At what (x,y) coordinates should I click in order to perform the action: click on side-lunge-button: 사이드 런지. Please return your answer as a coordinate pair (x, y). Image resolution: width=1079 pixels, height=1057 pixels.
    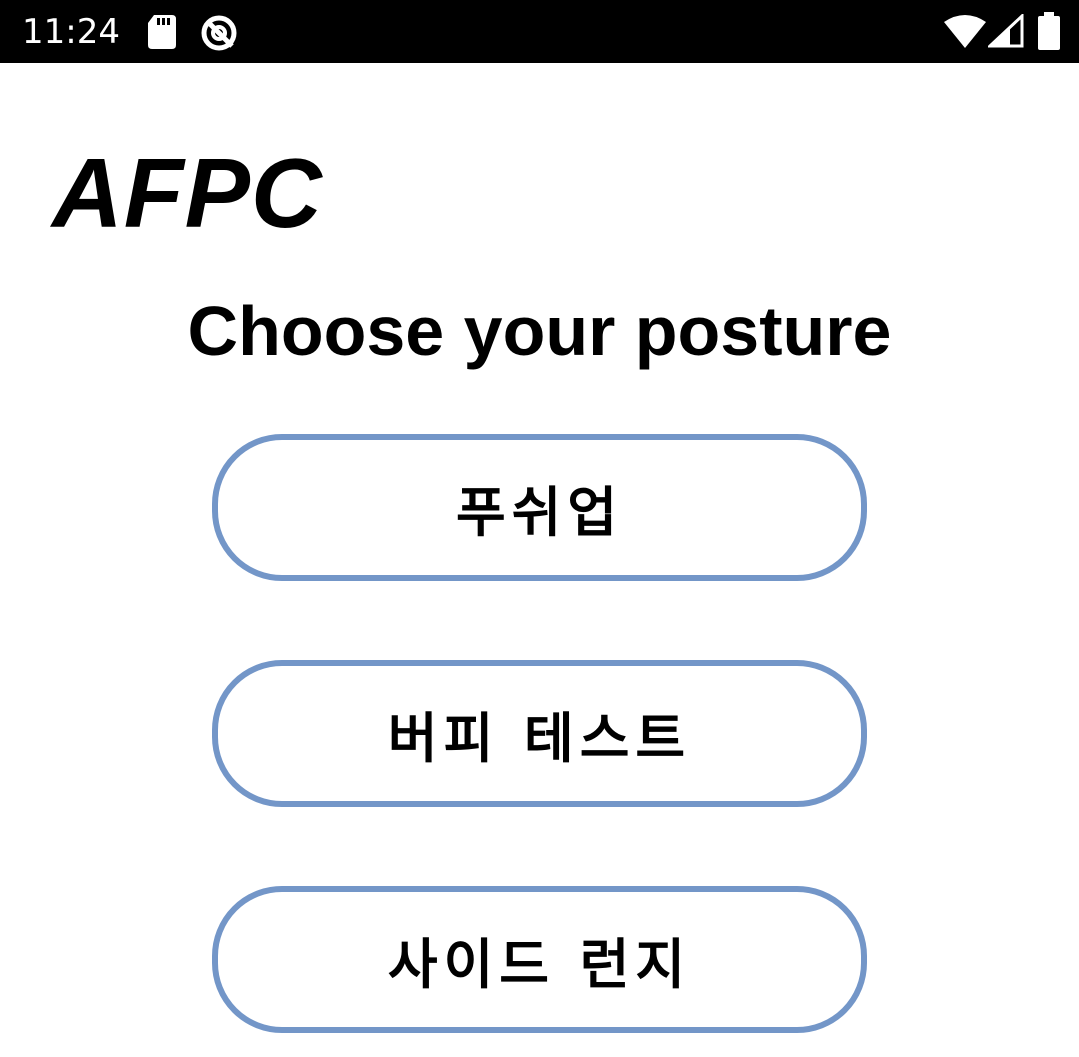
    Looking at the image, I should click on (539, 959).